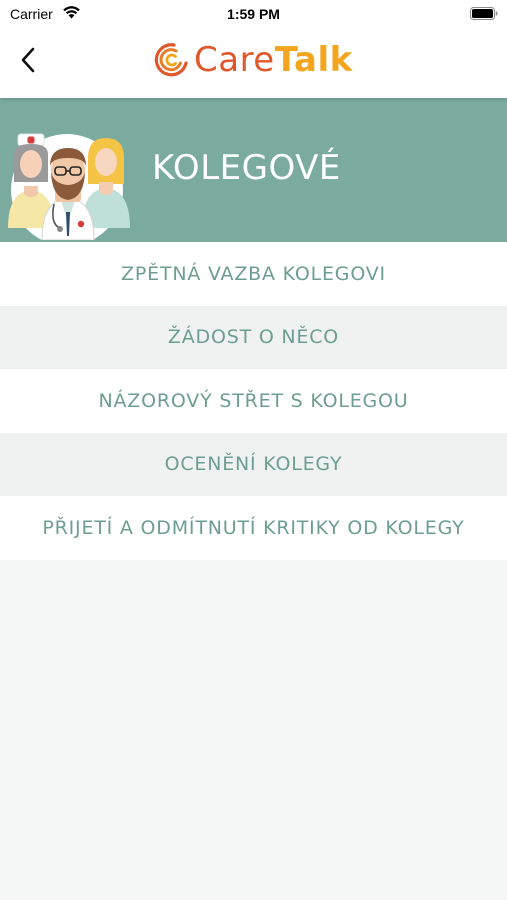  I want to click on colleagues-illustration, so click(69, 186).